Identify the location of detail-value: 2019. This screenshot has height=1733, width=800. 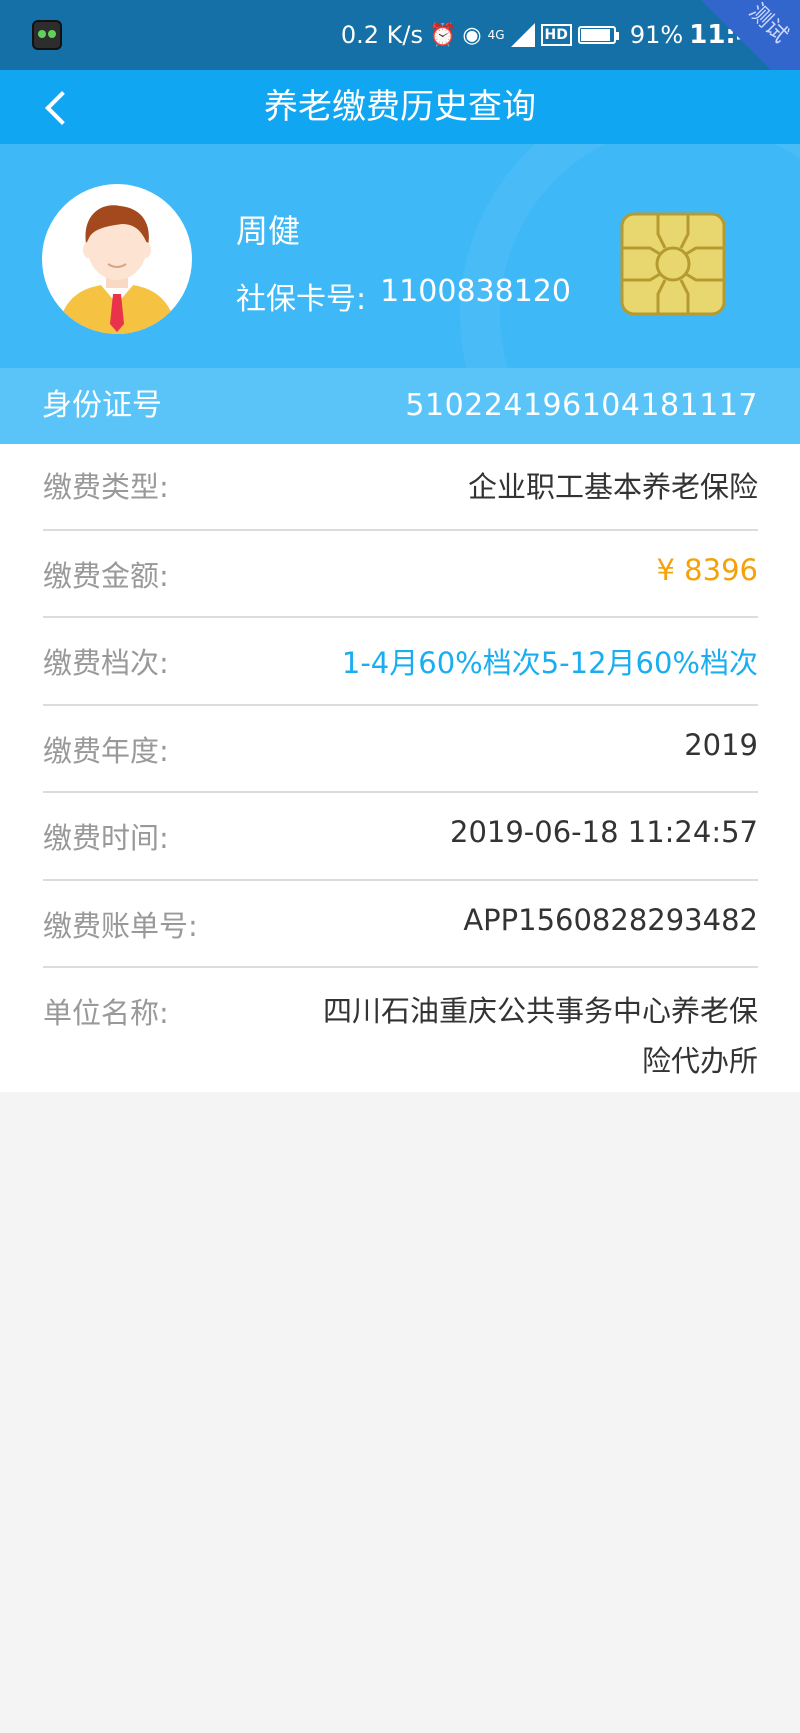
(721, 745).